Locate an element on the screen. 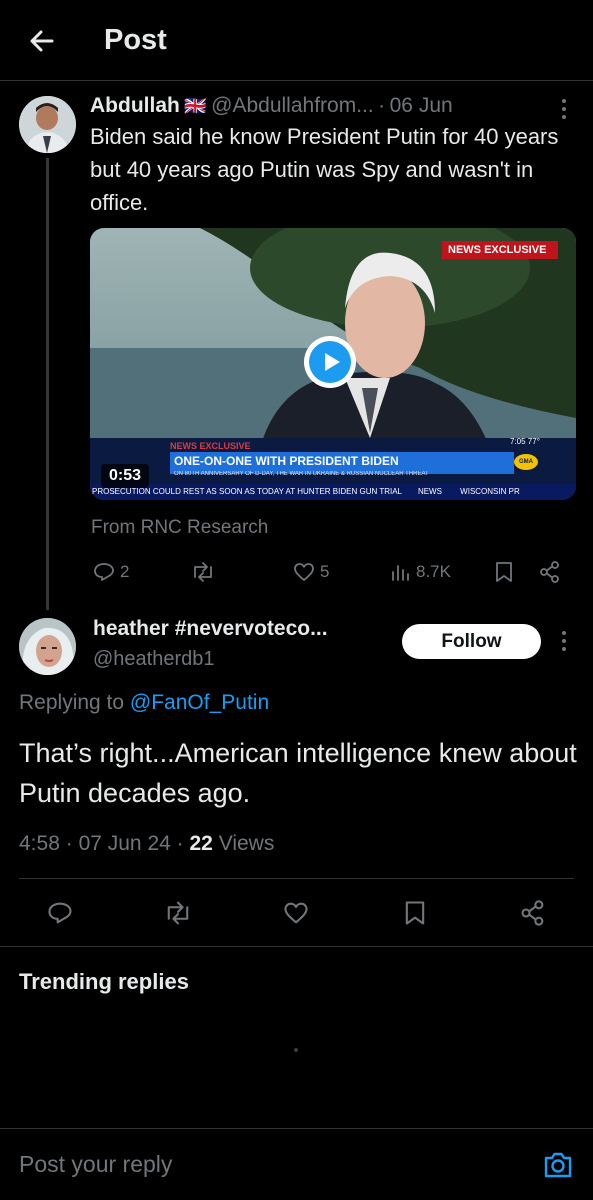  more-options-button is located at coordinates (564, 109).